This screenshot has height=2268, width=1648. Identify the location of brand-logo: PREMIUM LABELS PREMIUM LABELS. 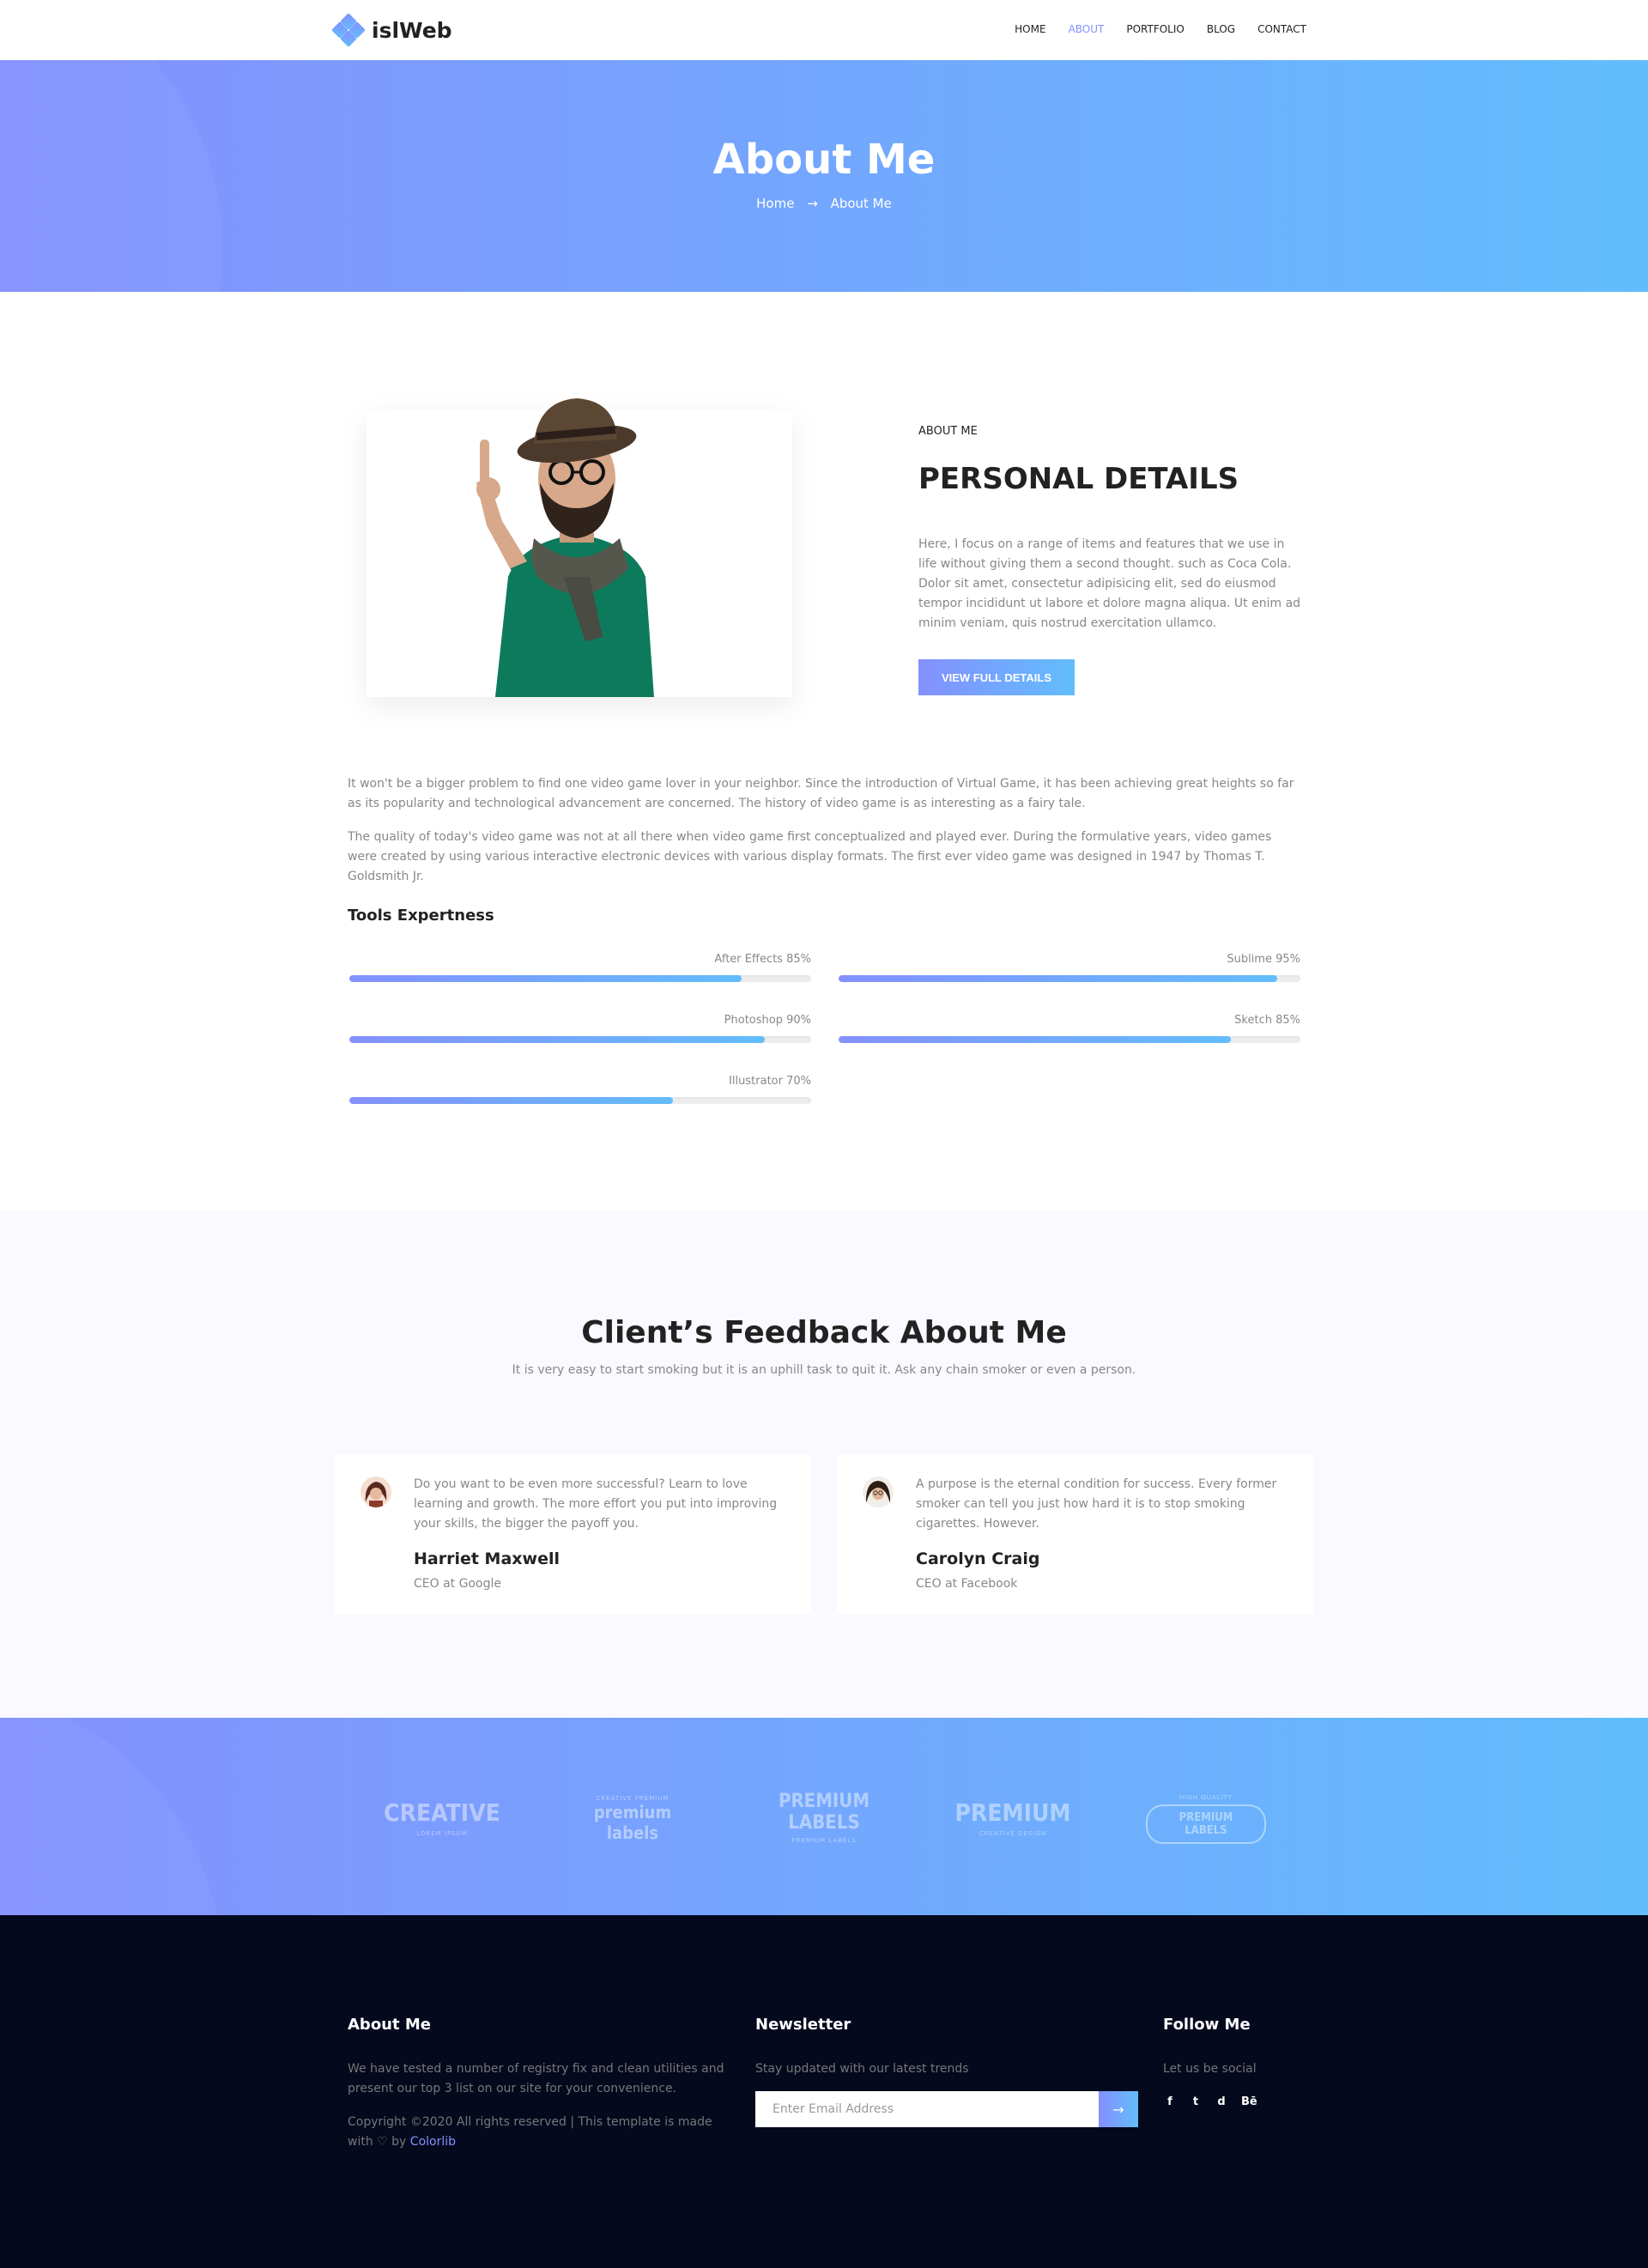
(824, 1817).